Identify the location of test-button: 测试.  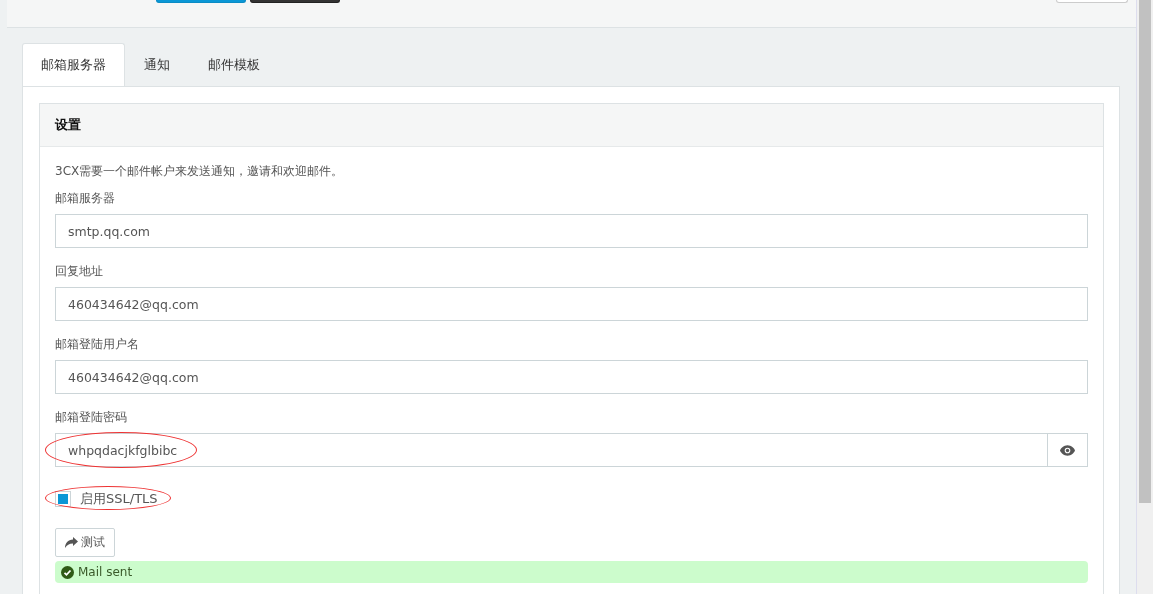
(85, 542).